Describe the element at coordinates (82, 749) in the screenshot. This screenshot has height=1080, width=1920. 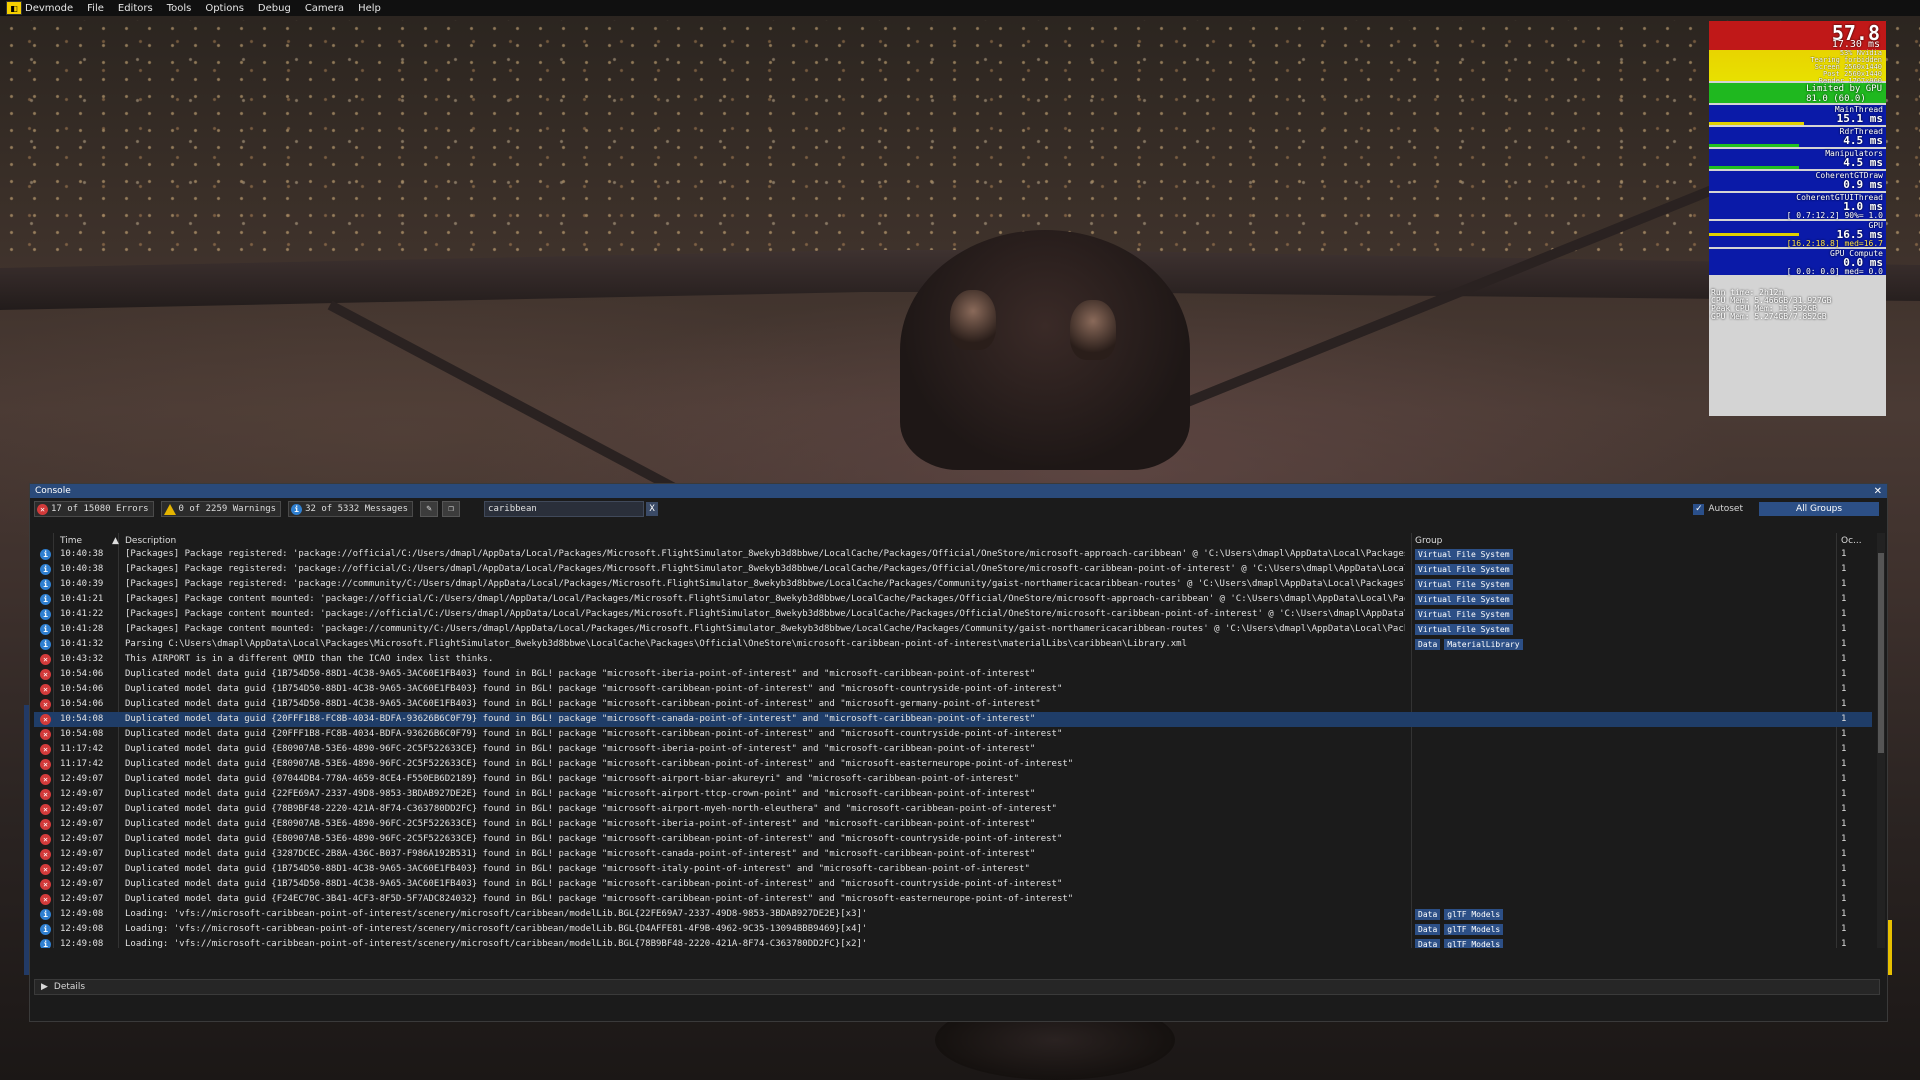
I see `row-time: 11:17:42` at that location.